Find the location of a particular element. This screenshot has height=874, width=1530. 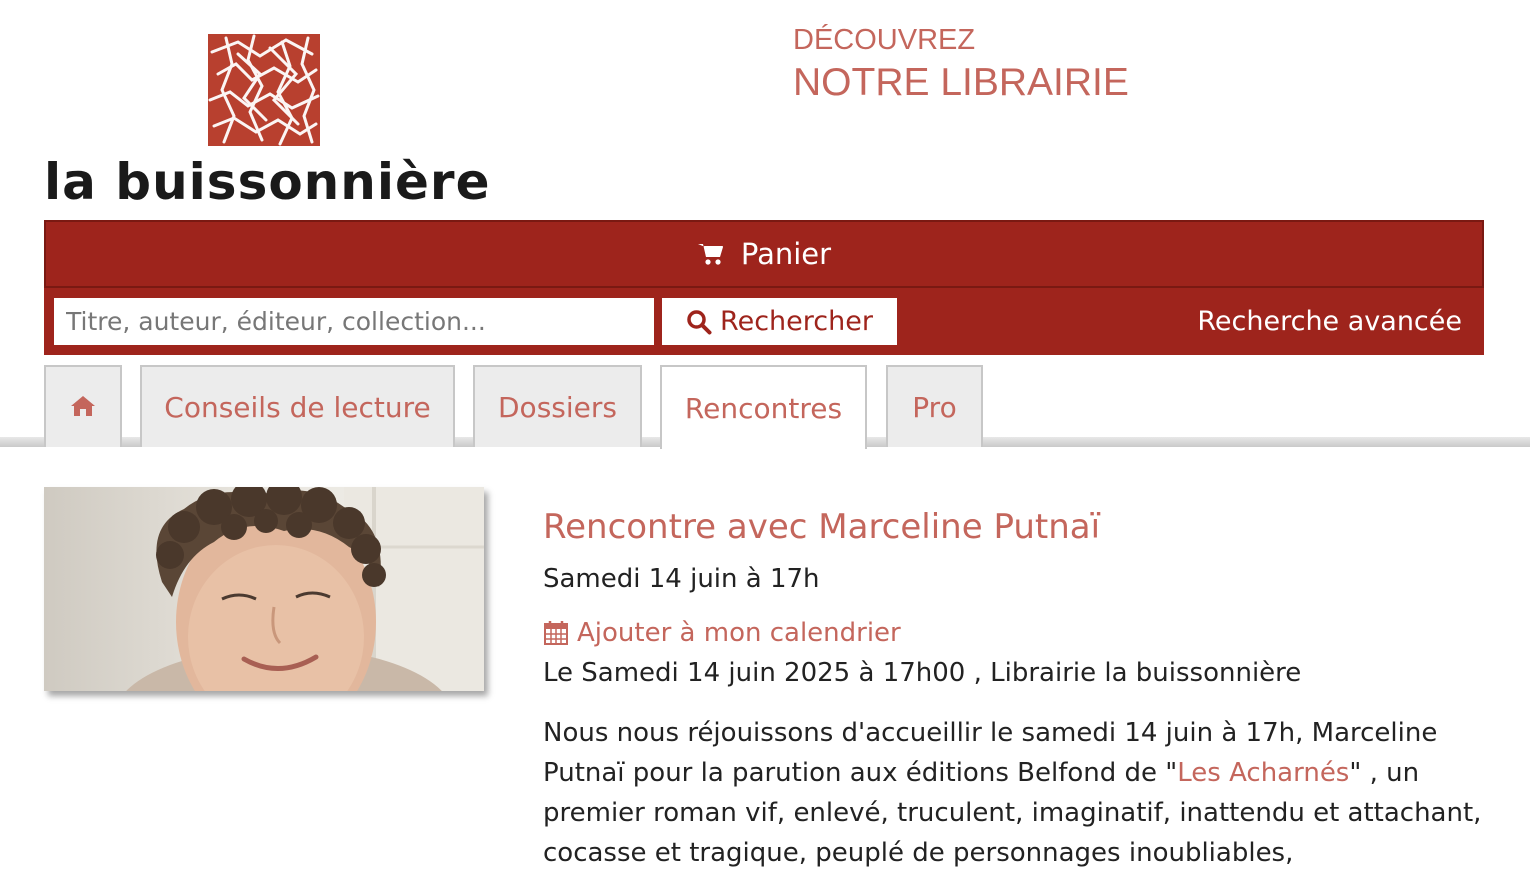

bramble-logo-icon is located at coordinates (264, 90).